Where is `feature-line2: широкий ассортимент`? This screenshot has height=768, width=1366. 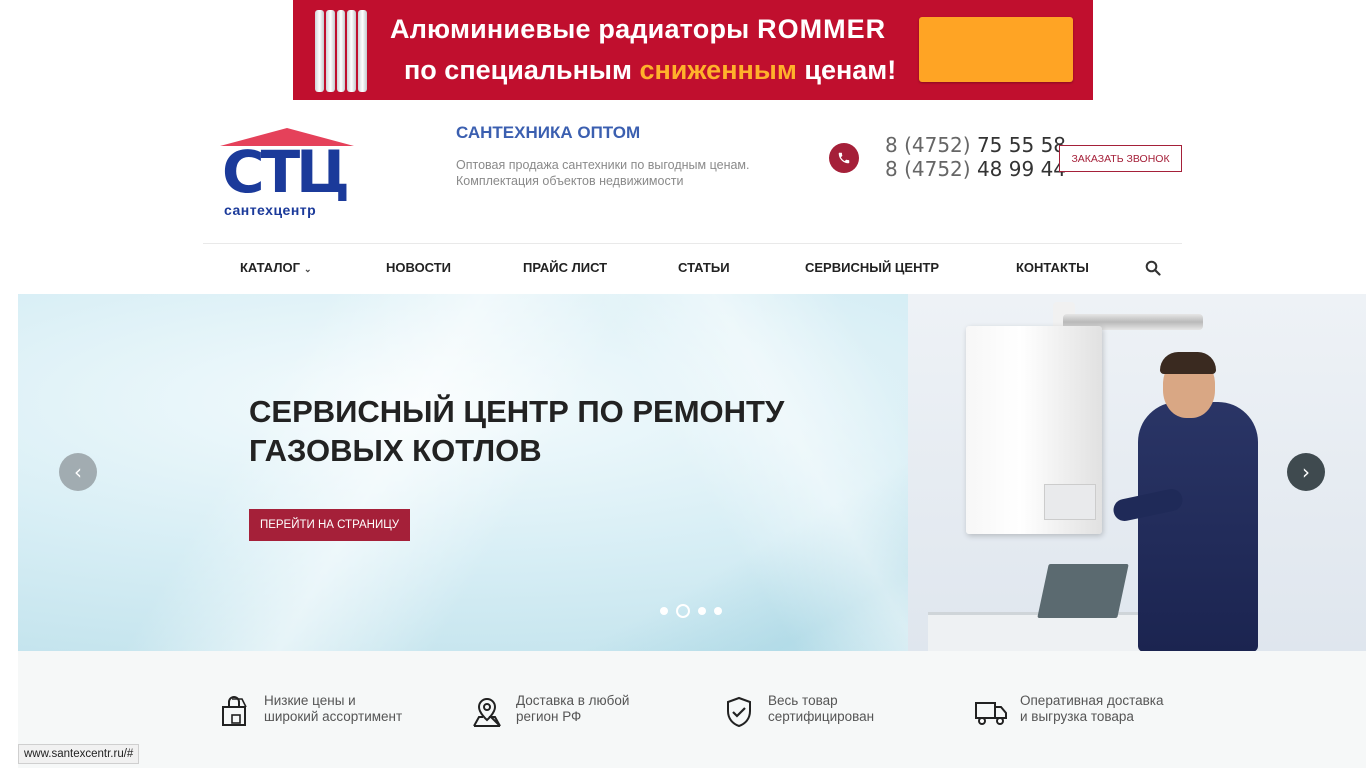 feature-line2: широкий ассортимент is located at coordinates (333, 716).